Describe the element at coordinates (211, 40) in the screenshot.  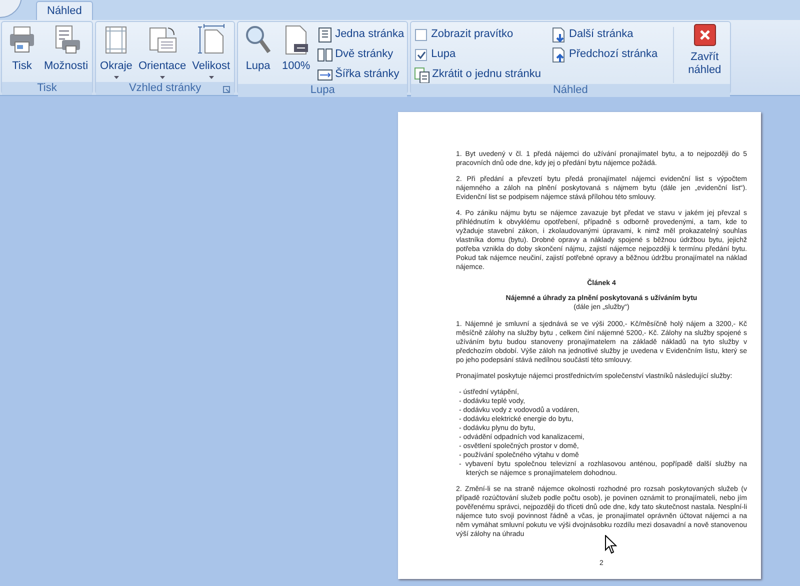
I see `size-icon` at that location.